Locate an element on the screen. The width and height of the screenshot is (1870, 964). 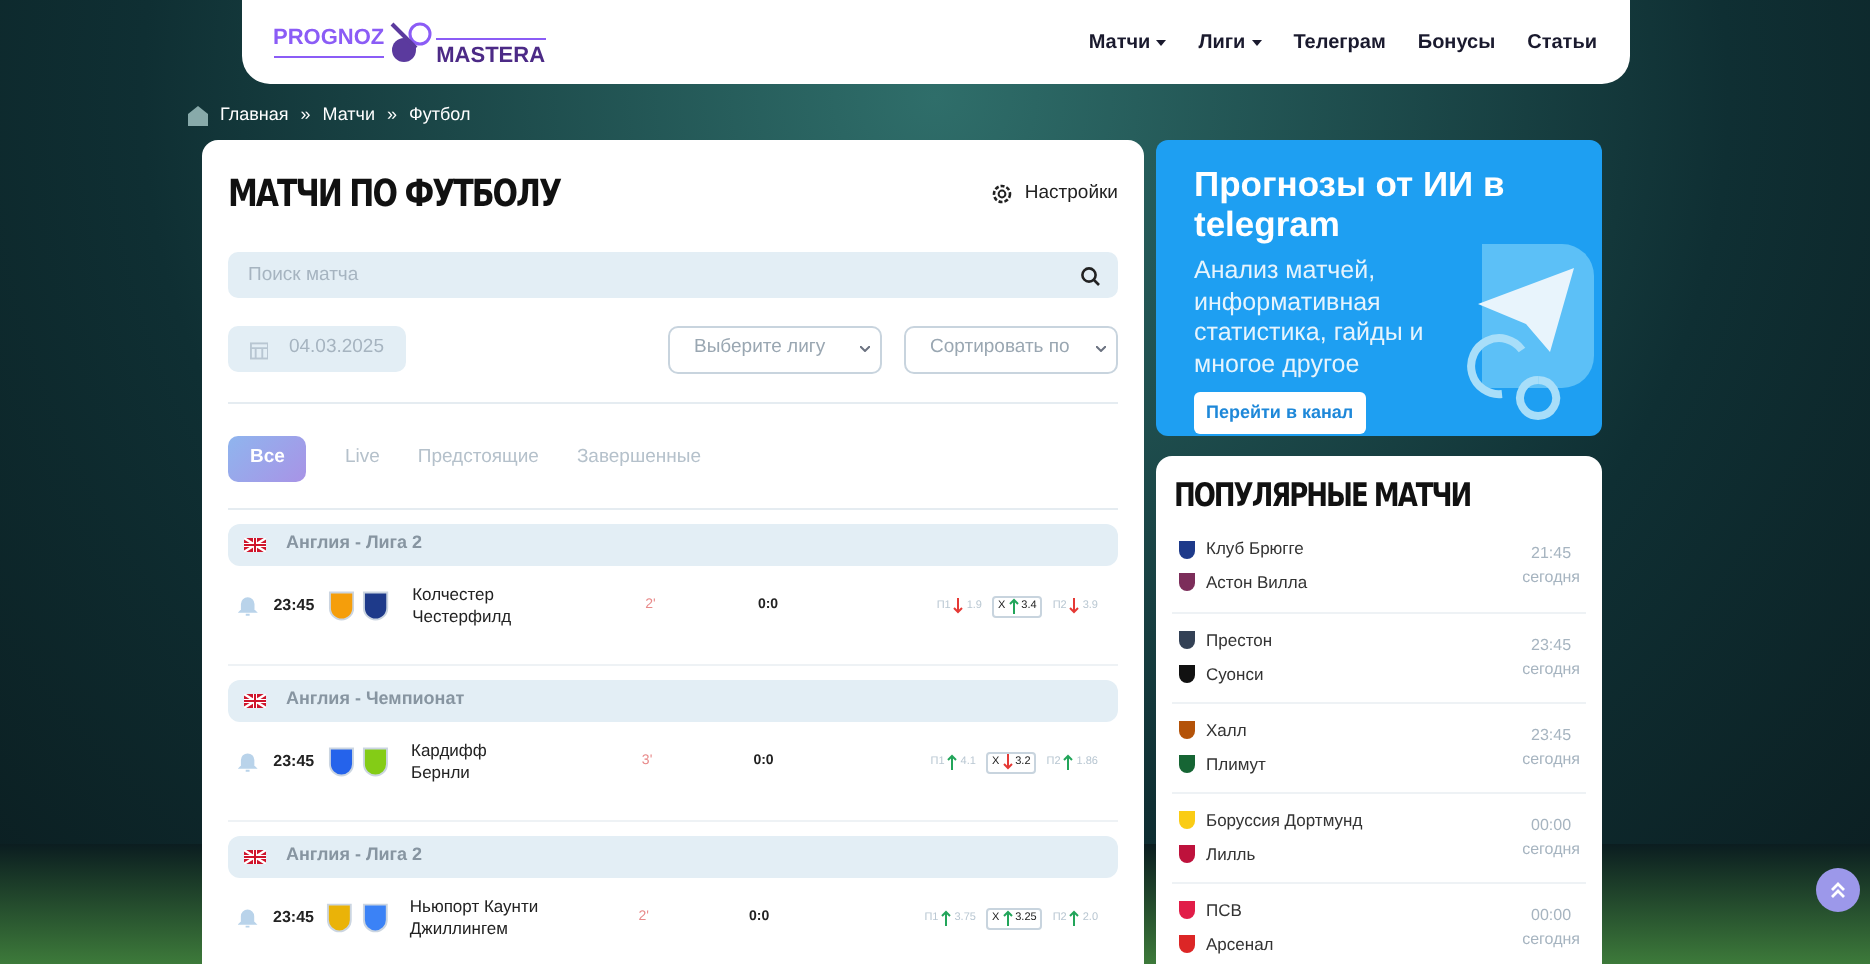
team-name: Колчестер is located at coordinates (454, 595).